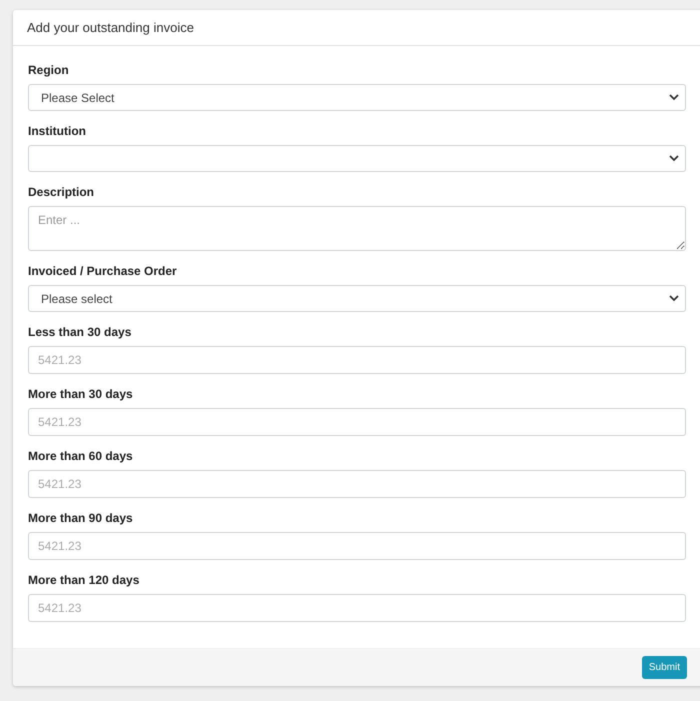  I want to click on select-field: Please select, so click(357, 298).